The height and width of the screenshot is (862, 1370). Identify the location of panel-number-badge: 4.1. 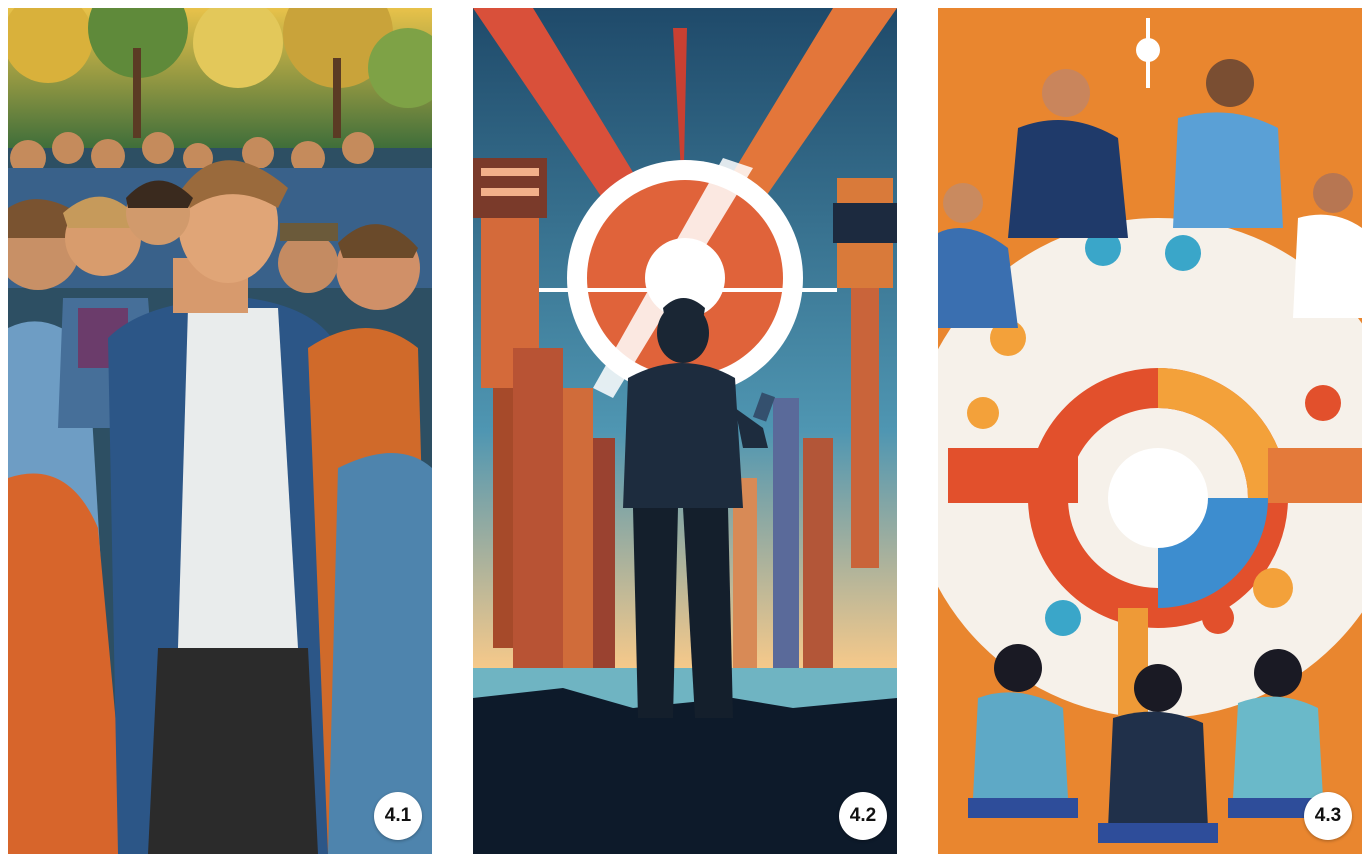
(398, 816).